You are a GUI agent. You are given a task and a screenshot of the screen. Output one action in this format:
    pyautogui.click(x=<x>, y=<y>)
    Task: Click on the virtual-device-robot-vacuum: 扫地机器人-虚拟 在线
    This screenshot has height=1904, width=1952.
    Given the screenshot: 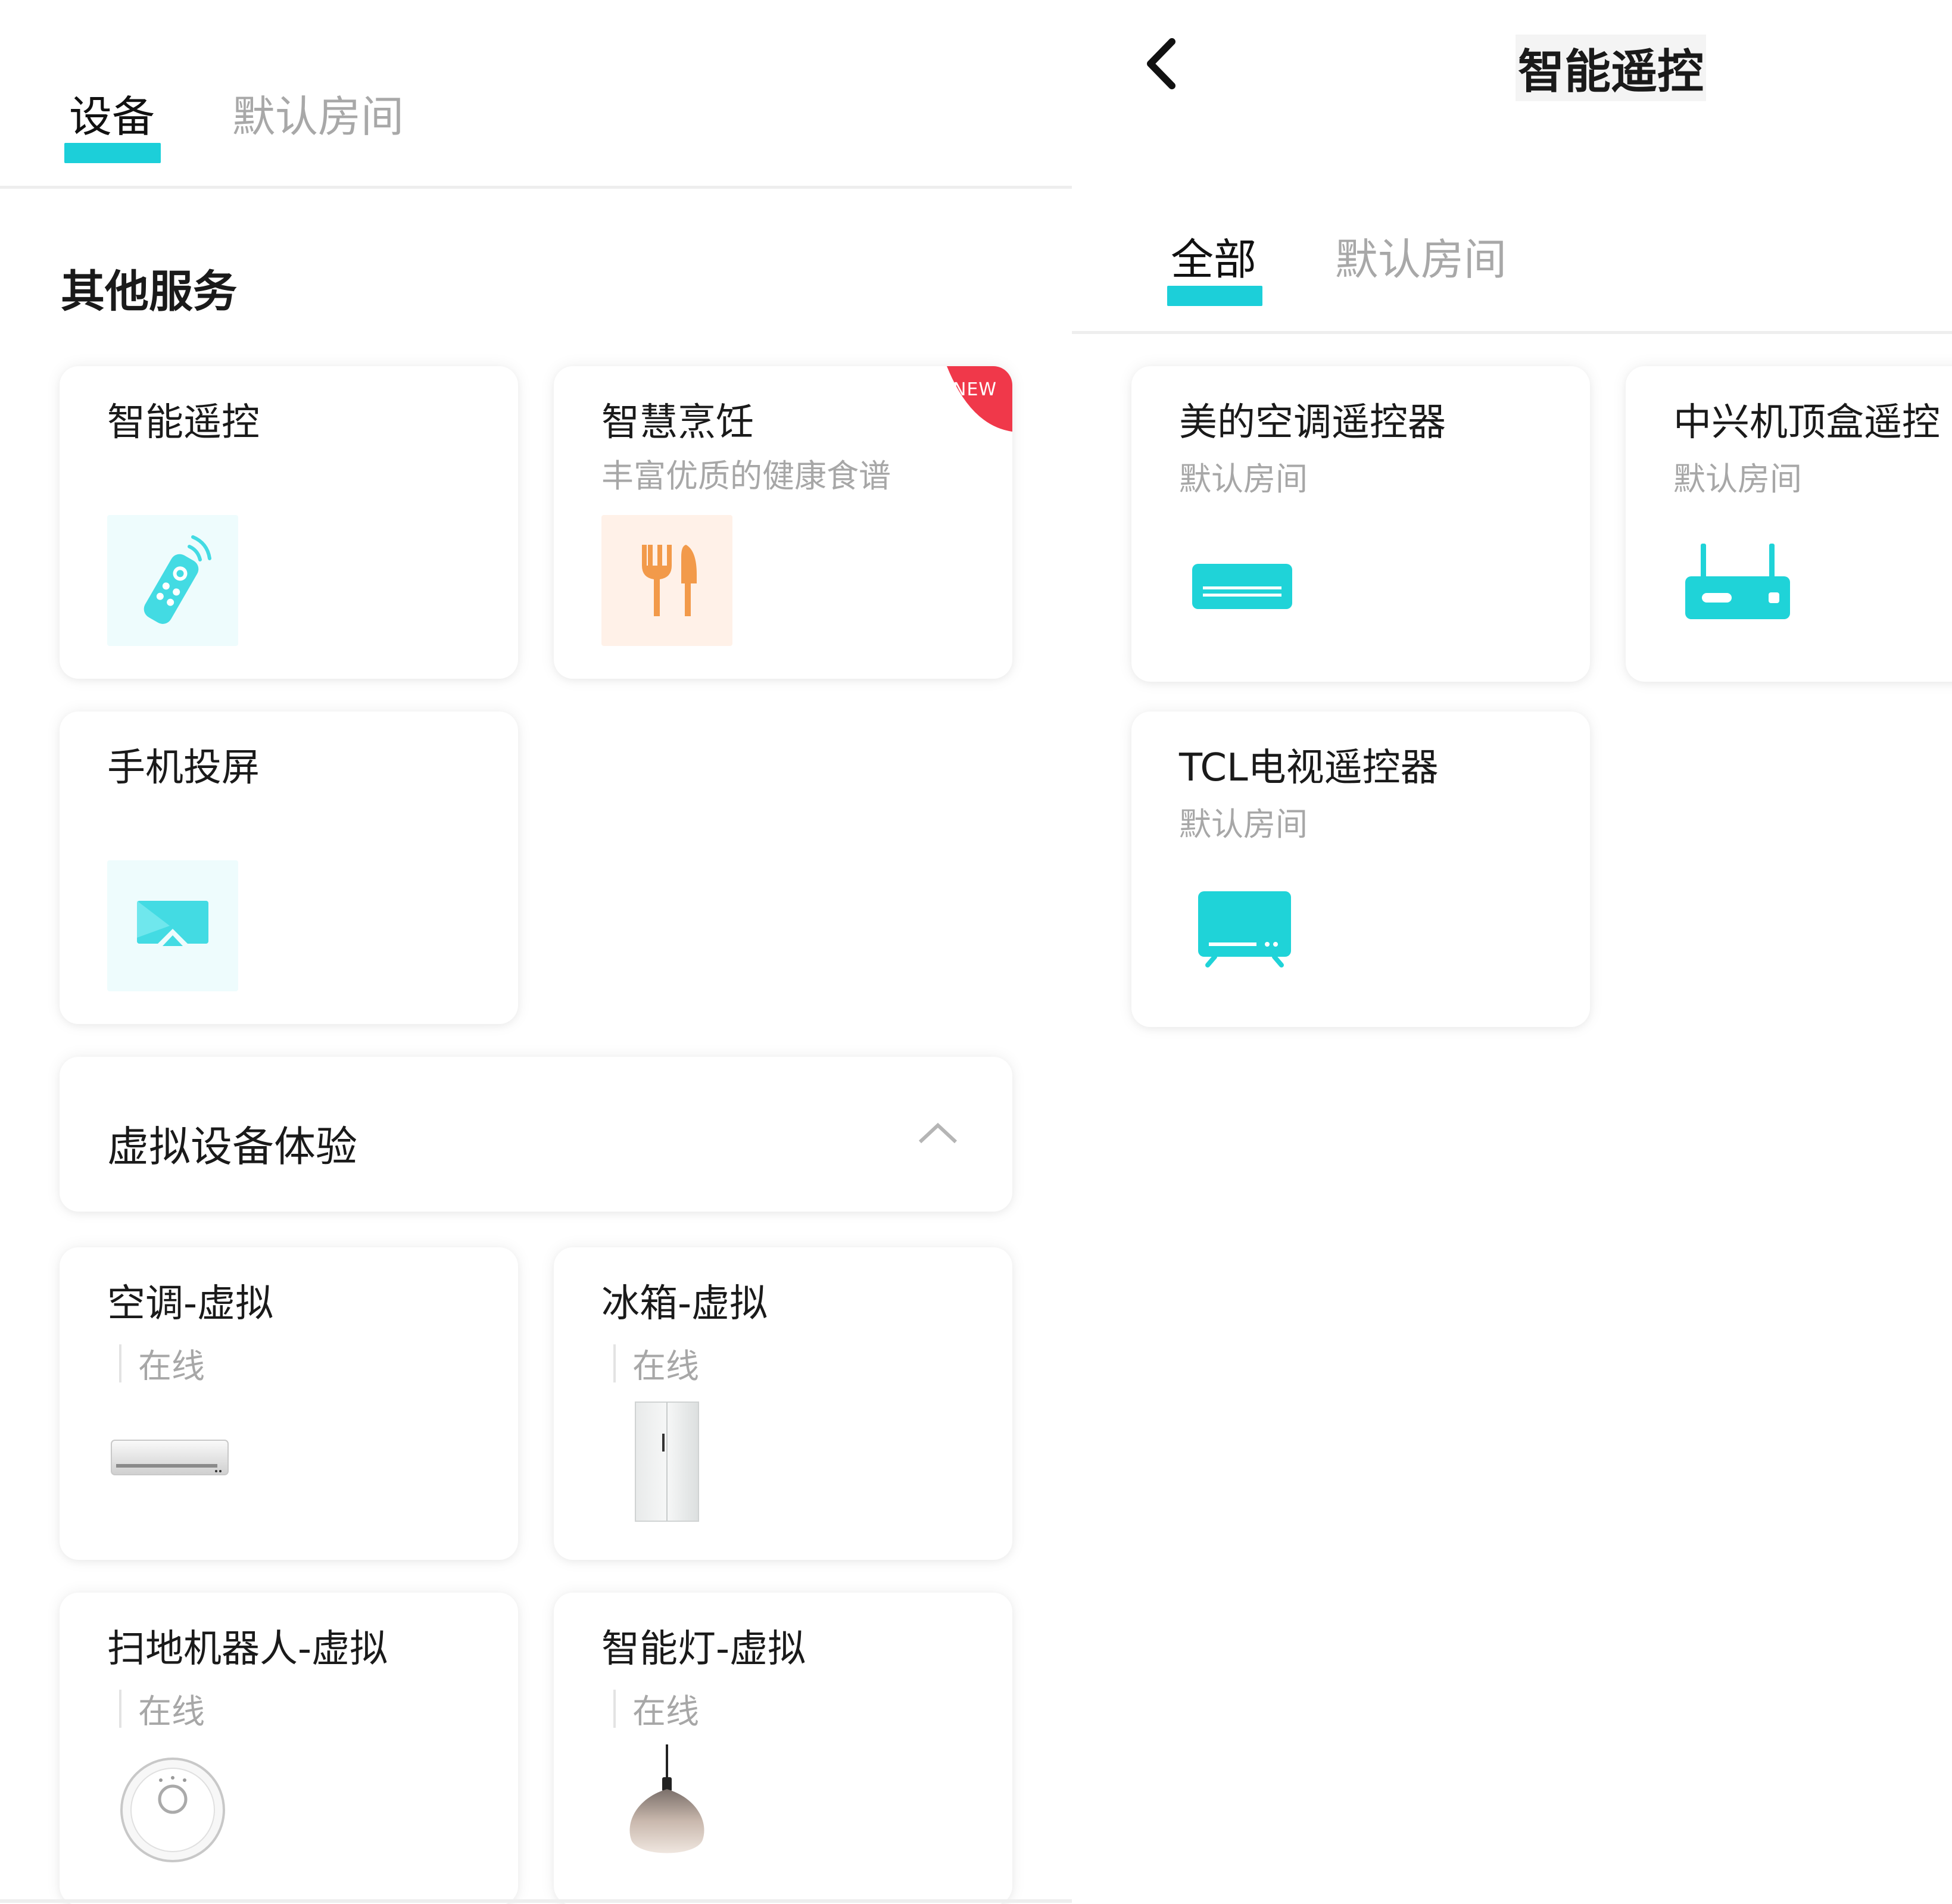 What is the action you would take?
    pyautogui.click(x=289, y=1748)
    